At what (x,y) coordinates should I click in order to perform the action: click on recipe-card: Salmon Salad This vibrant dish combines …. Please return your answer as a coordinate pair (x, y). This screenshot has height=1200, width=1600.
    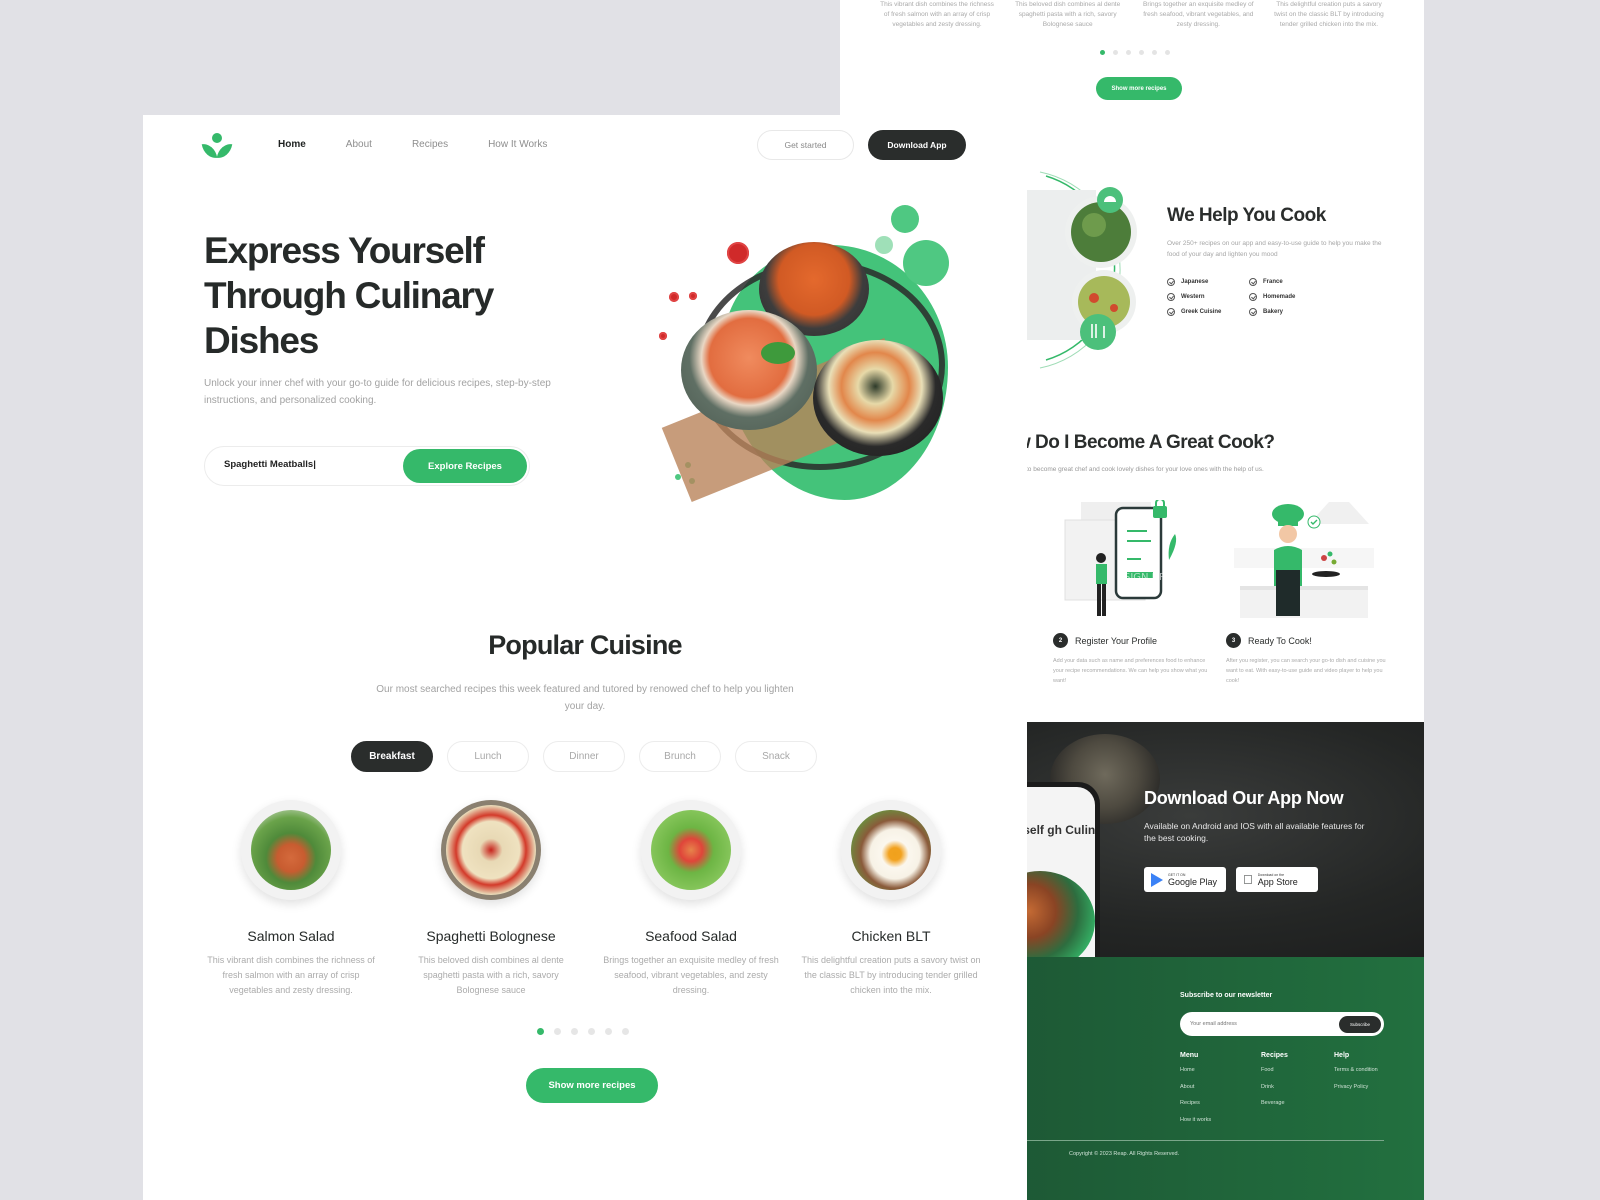
    Looking at the image, I should click on (291, 899).